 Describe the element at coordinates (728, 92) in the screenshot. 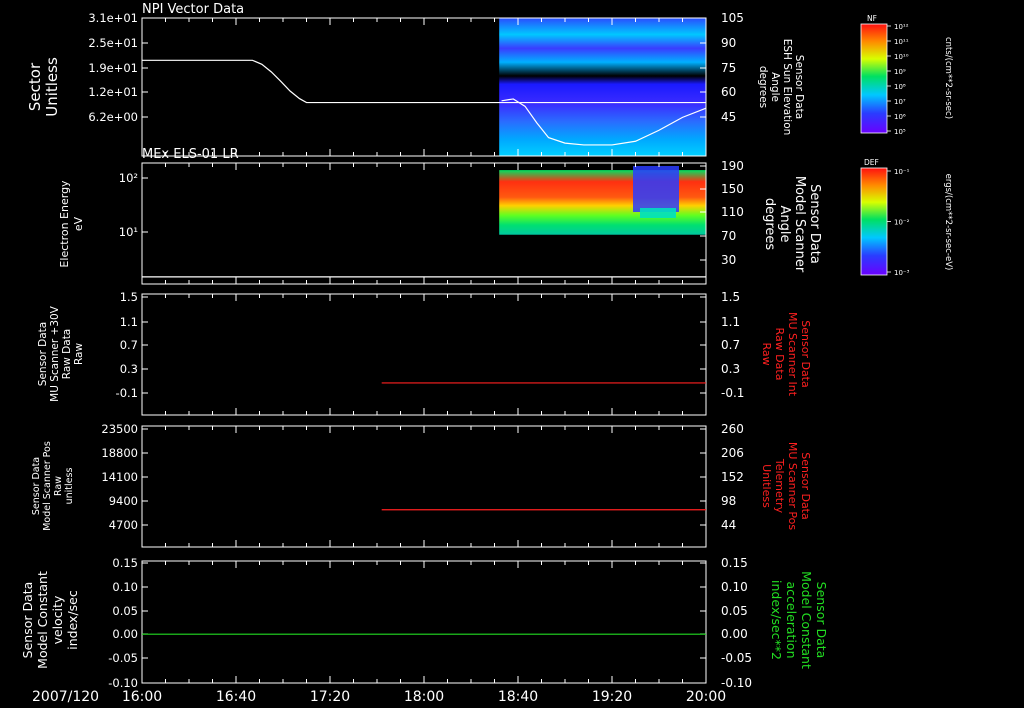

I see `right-y-tick-label: 60` at that location.